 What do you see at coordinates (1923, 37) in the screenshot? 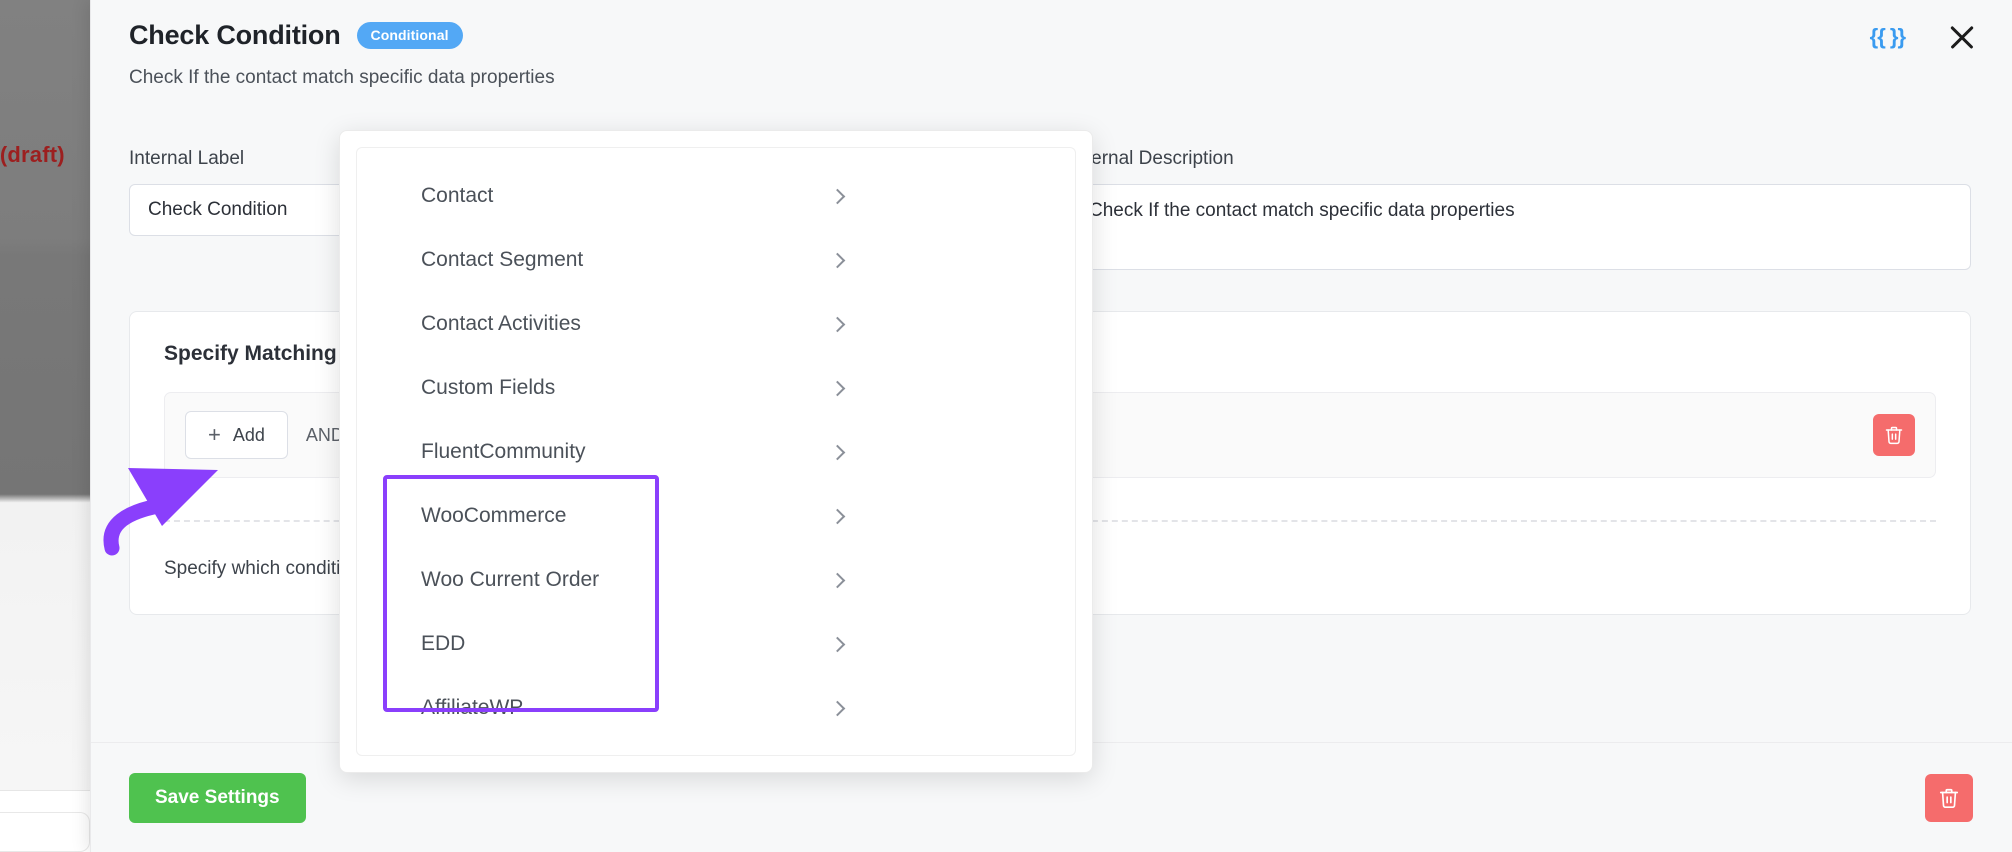
I see `header-actions: {{ }}` at bounding box center [1923, 37].